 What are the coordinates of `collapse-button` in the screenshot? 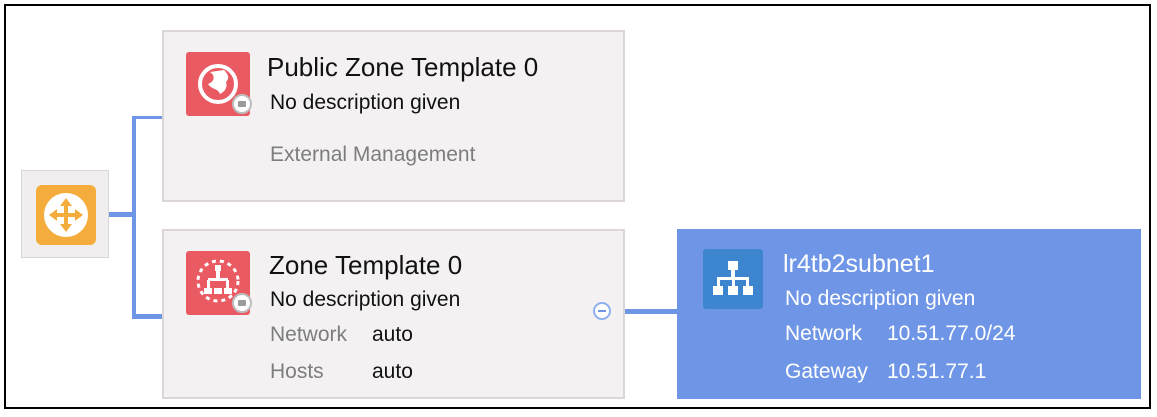 It's located at (602, 311).